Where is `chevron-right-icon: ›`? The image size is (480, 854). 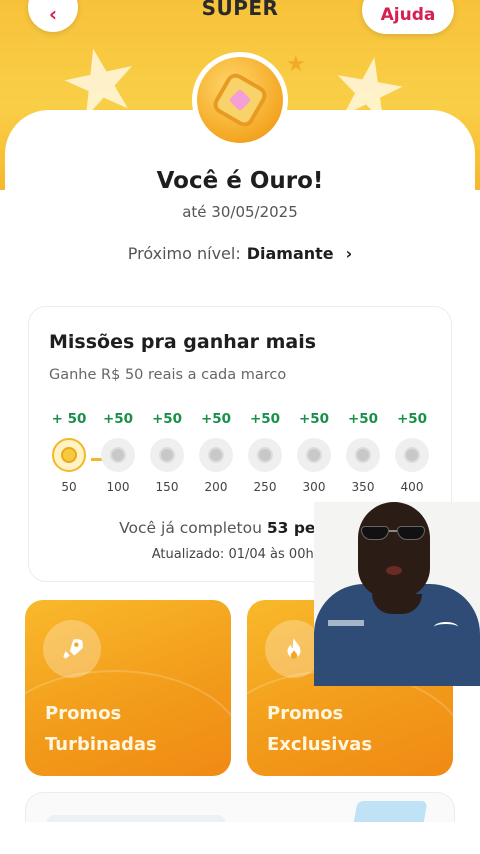 chevron-right-icon: › is located at coordinates (349, 253).